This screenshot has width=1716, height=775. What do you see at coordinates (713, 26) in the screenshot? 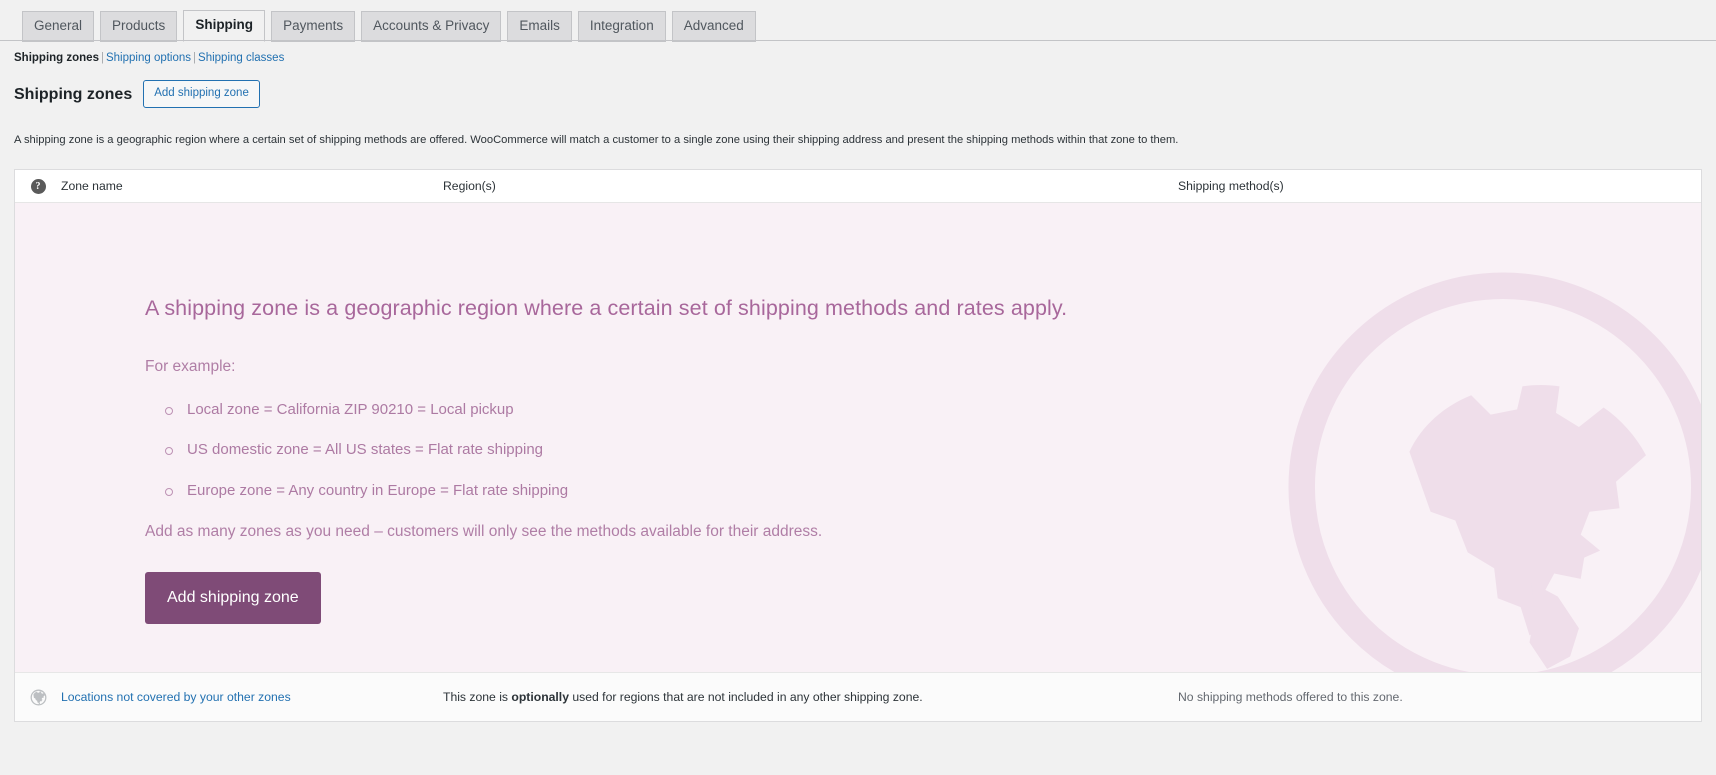
I see `tab-advanced: Advanced` at bounding box center [713, 26].